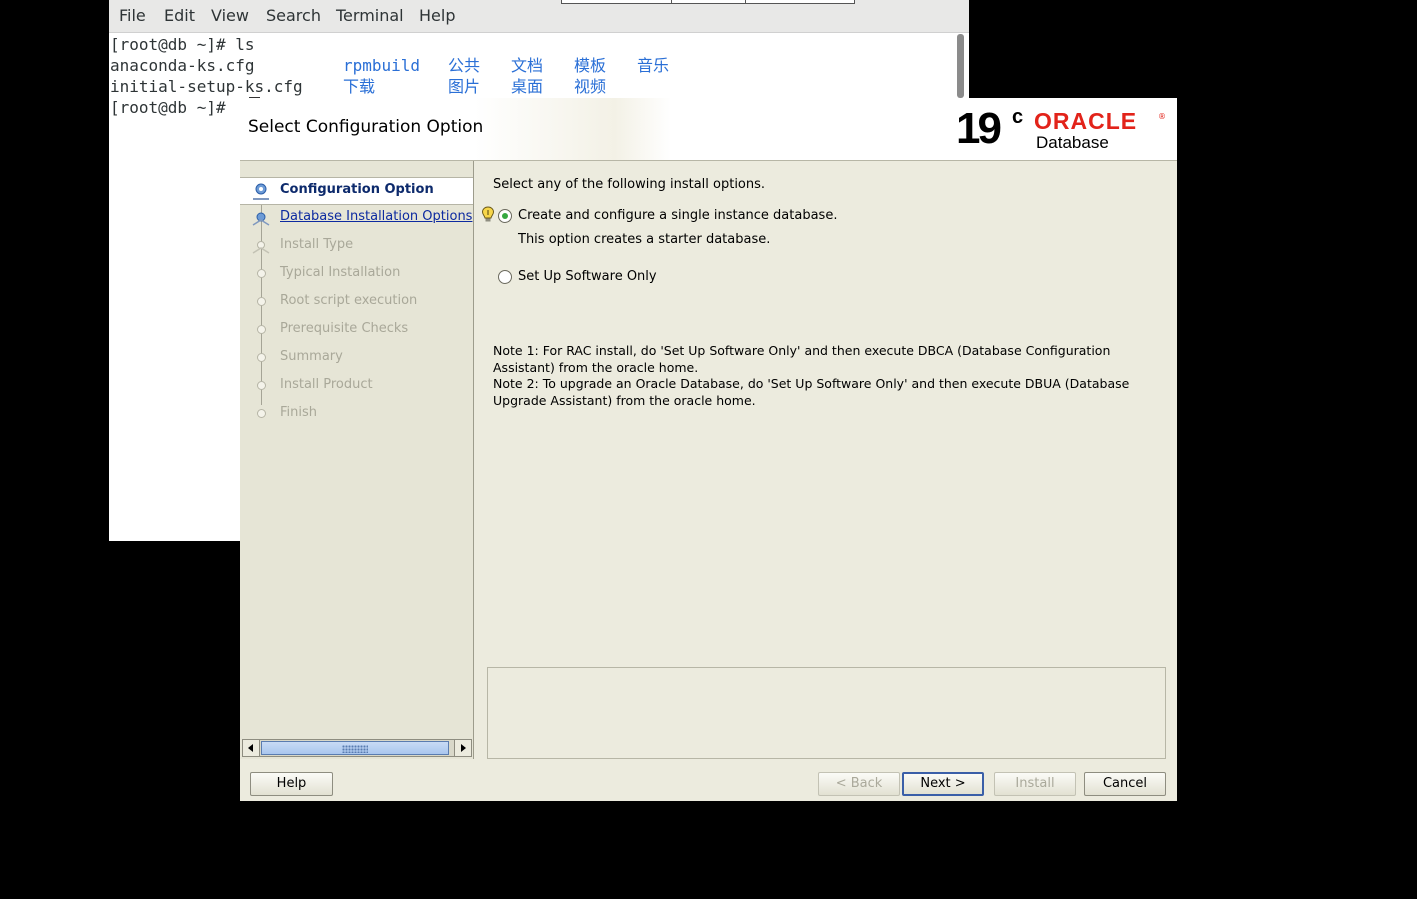 The image size is (1417, 899). What do you see at coordinates (179, 15) in the screenshot?
I see `menu-edit: Edit` at bounding box center [179, 15].